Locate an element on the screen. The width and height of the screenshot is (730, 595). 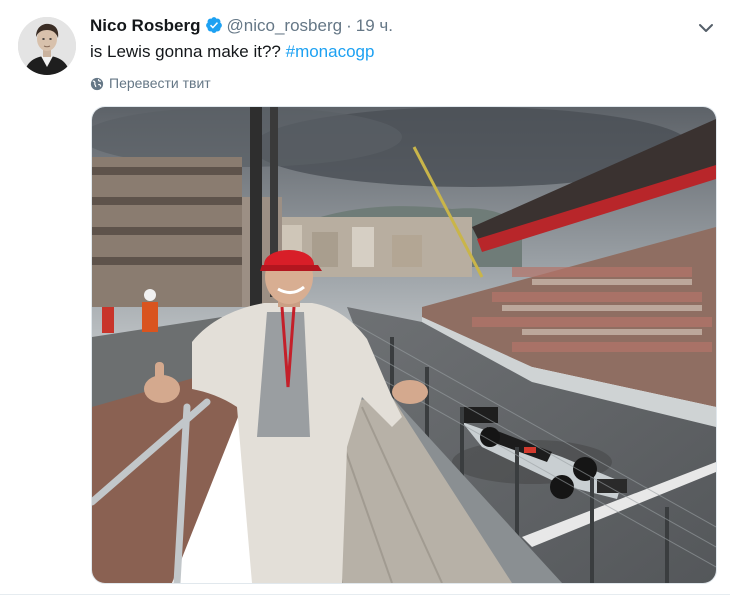
verified-badge-icon is located at coordinates (214, 28).